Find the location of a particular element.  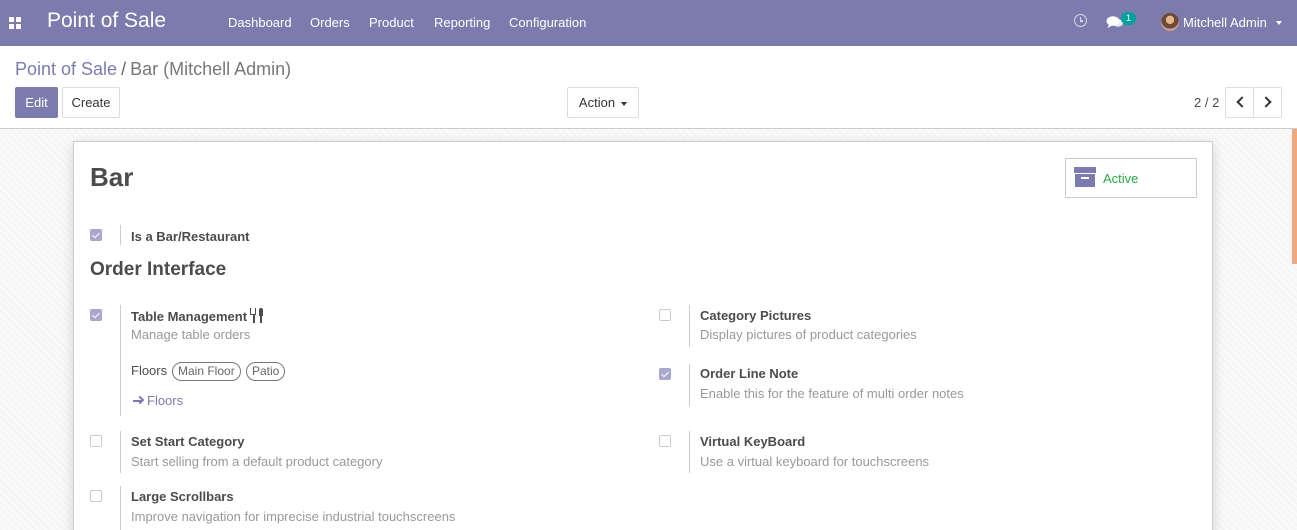

table-management-label-text: Table Management is located at coordinates (189, 316).